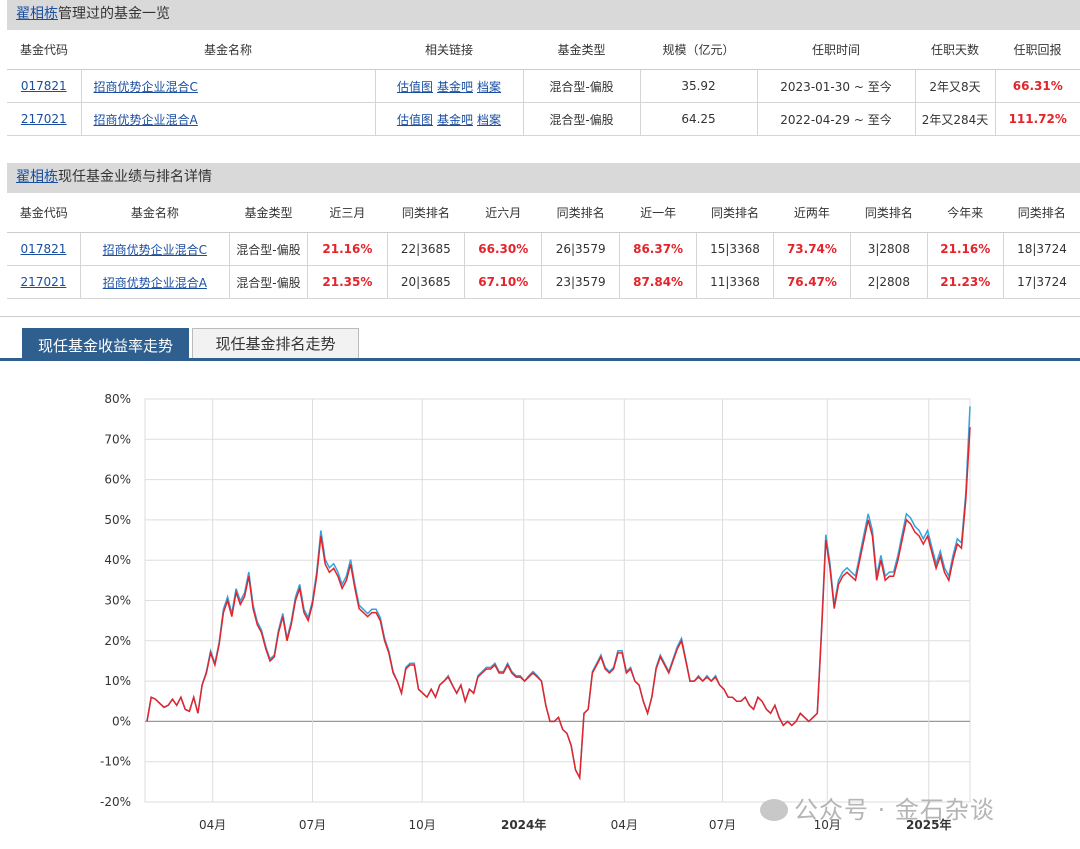 This screenshot has width=1080, height=849. What do you see at coordinates (117, 480) in the screenshot?
I see `y-tick-label: 60%` at bounding box center [117, 480].